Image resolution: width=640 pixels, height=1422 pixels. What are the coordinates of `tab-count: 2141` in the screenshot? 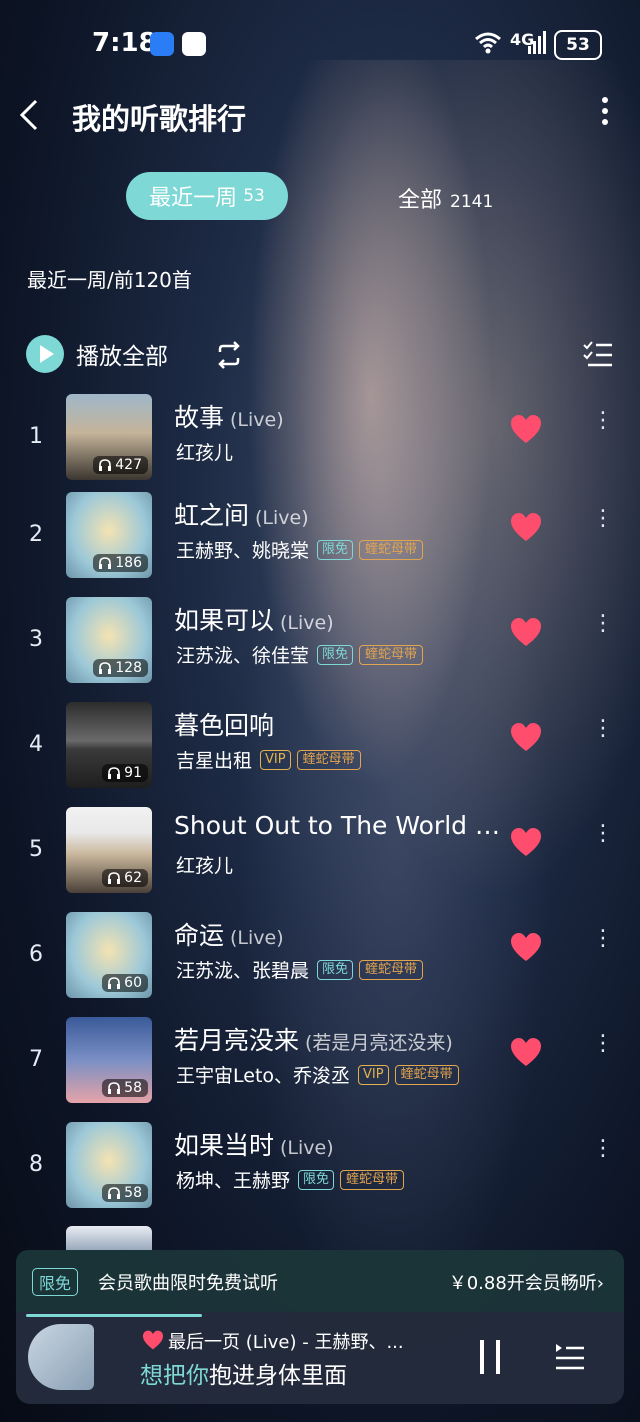 It's located at (472, 202).